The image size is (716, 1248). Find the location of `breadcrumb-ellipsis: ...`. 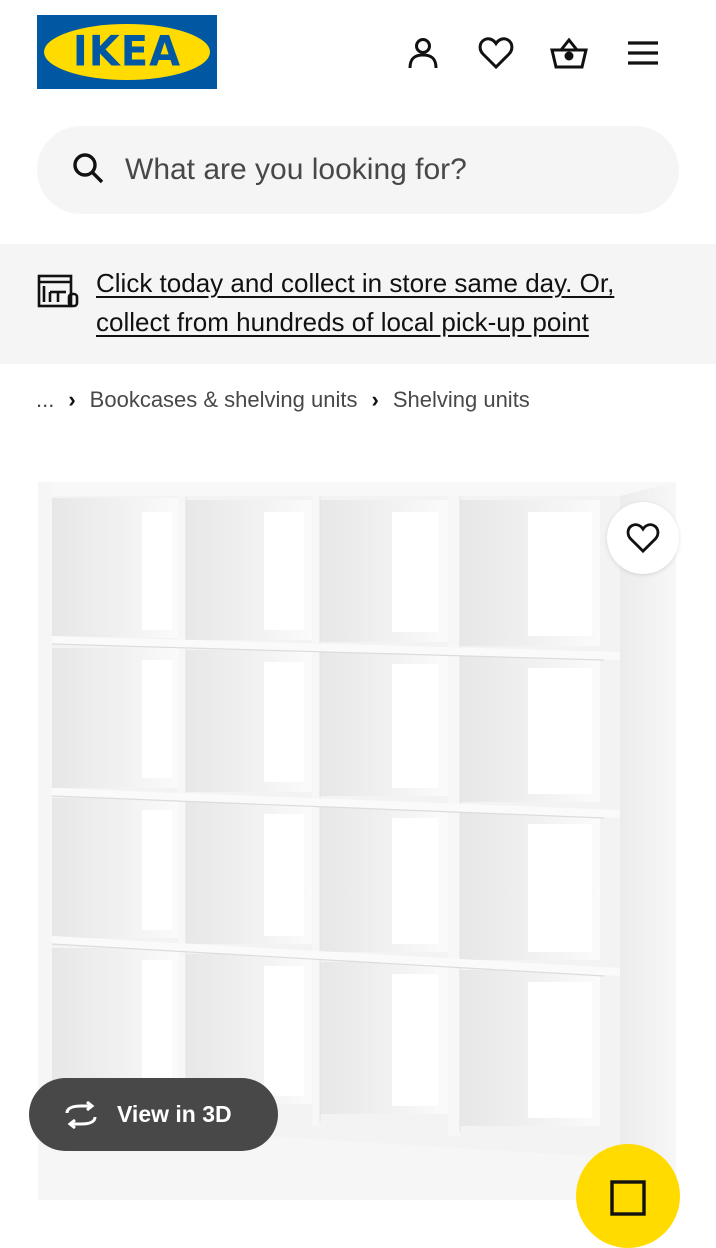

breadcrumb-ellipsis: ... is located at coordinates (45, 400).